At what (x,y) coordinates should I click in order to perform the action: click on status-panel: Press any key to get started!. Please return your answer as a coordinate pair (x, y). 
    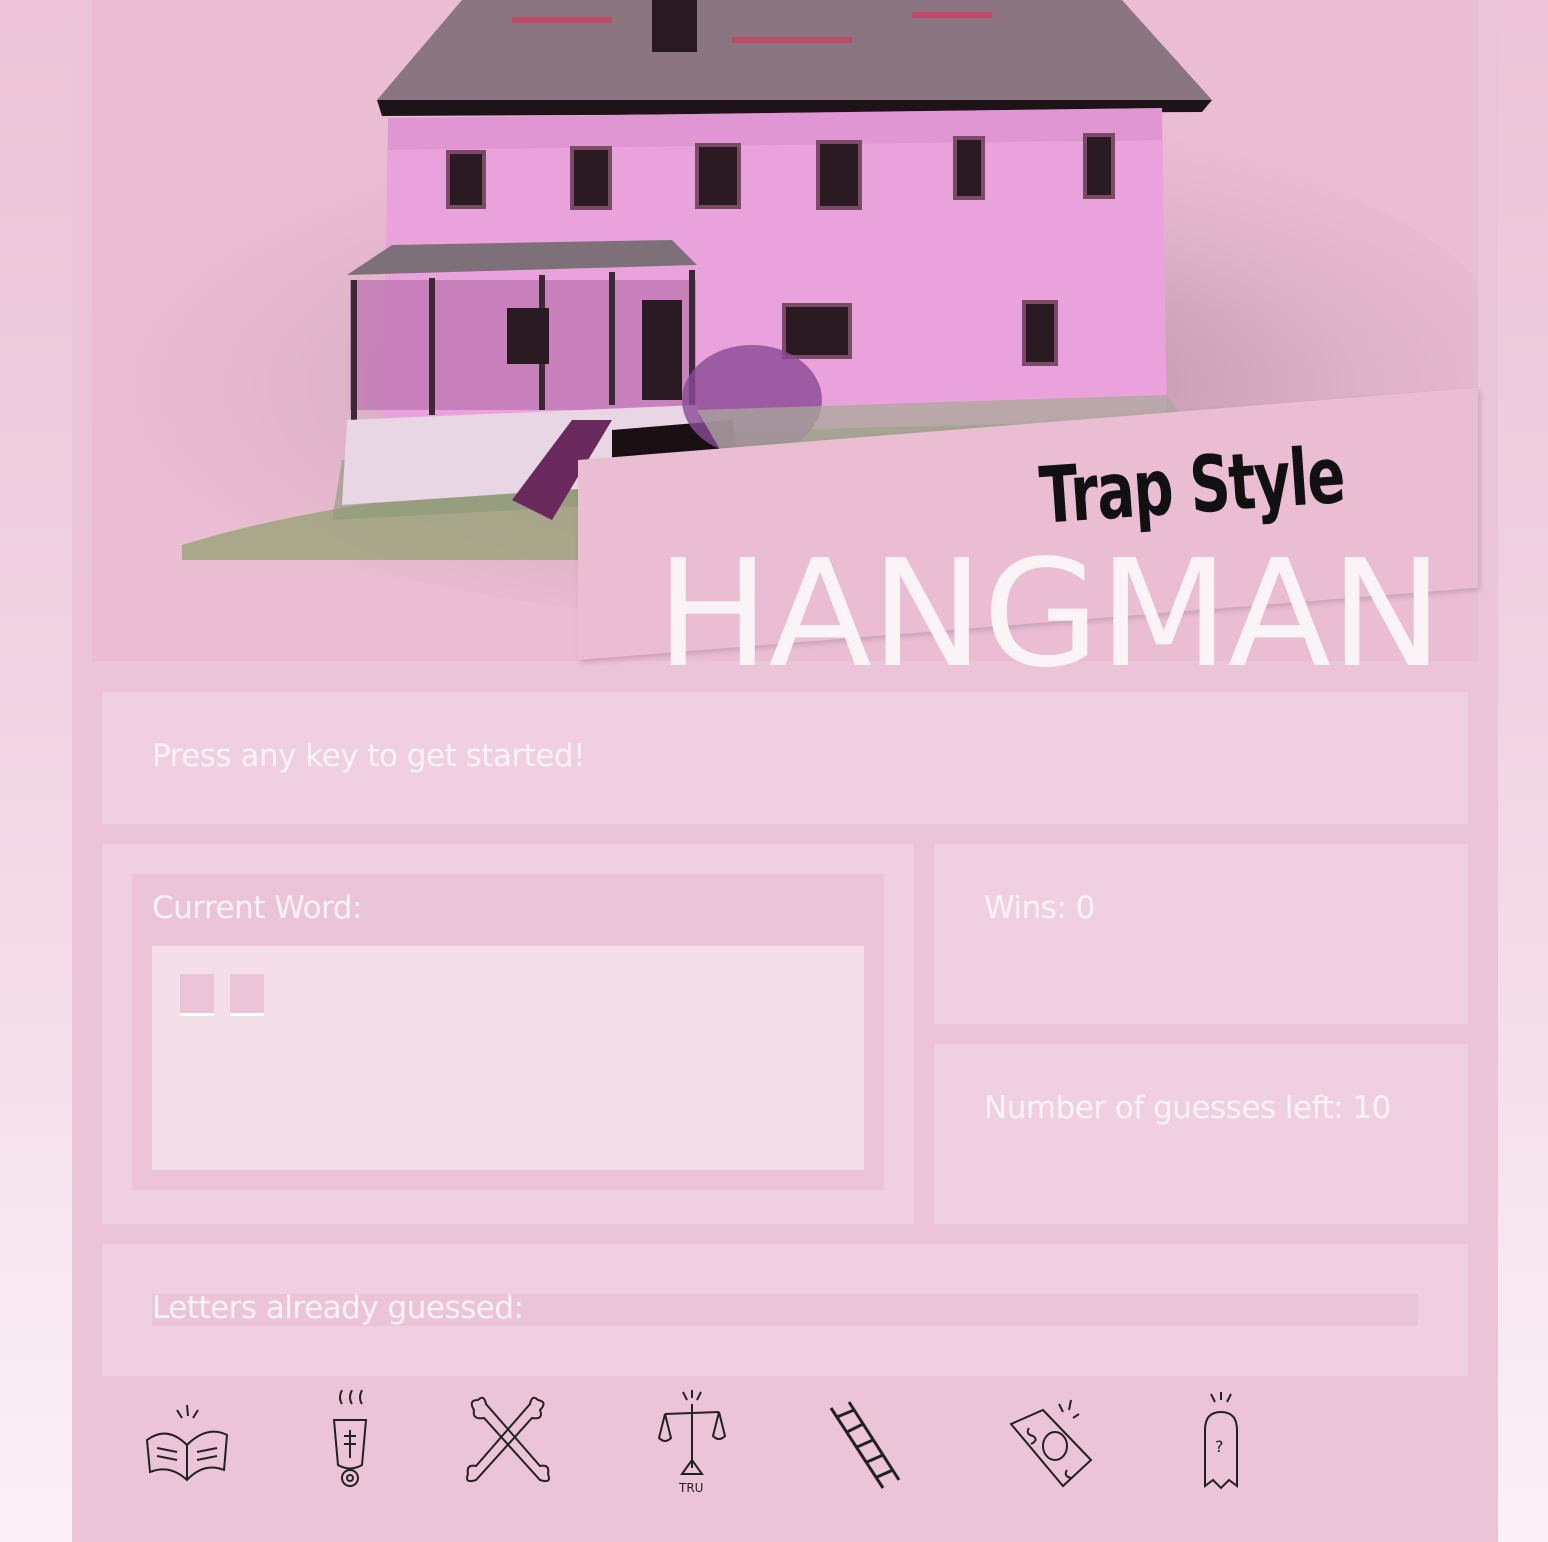
    Looking at the image, I should click on (785, 758).